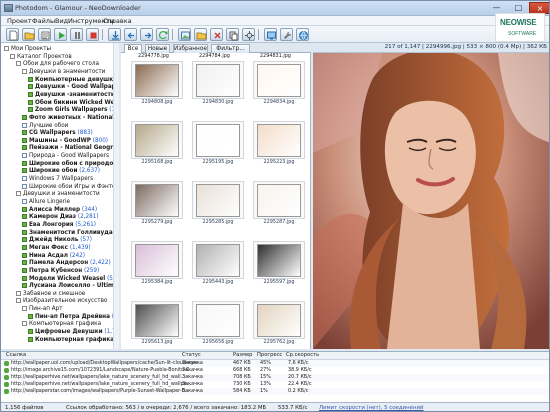 This screenshot has height=412, width=550. I want to click on thumbnail: 2295285.jpg, so click(218, 203).